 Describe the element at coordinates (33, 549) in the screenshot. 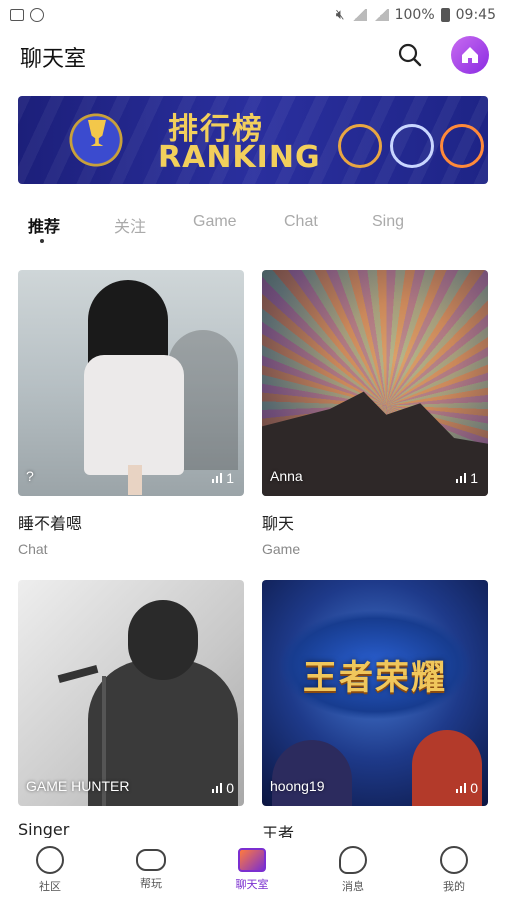

I see `room-category: Chat` at that location.